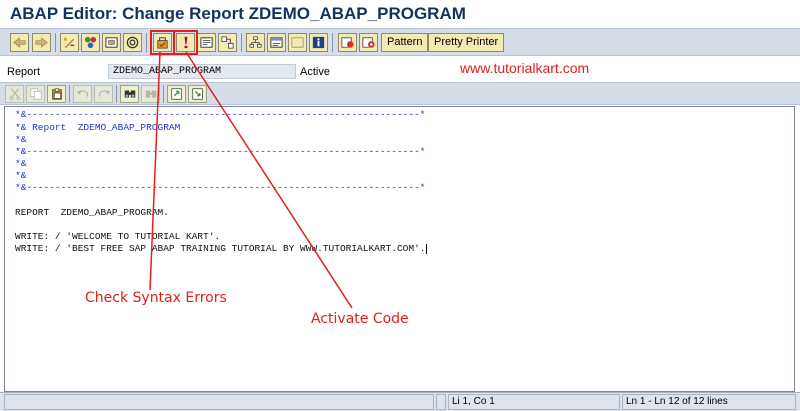 The width and height of the screenshot is (800, 411). Describe the element at coordinates (129, 94) in the screenshot. I see `find-icon` at that location.